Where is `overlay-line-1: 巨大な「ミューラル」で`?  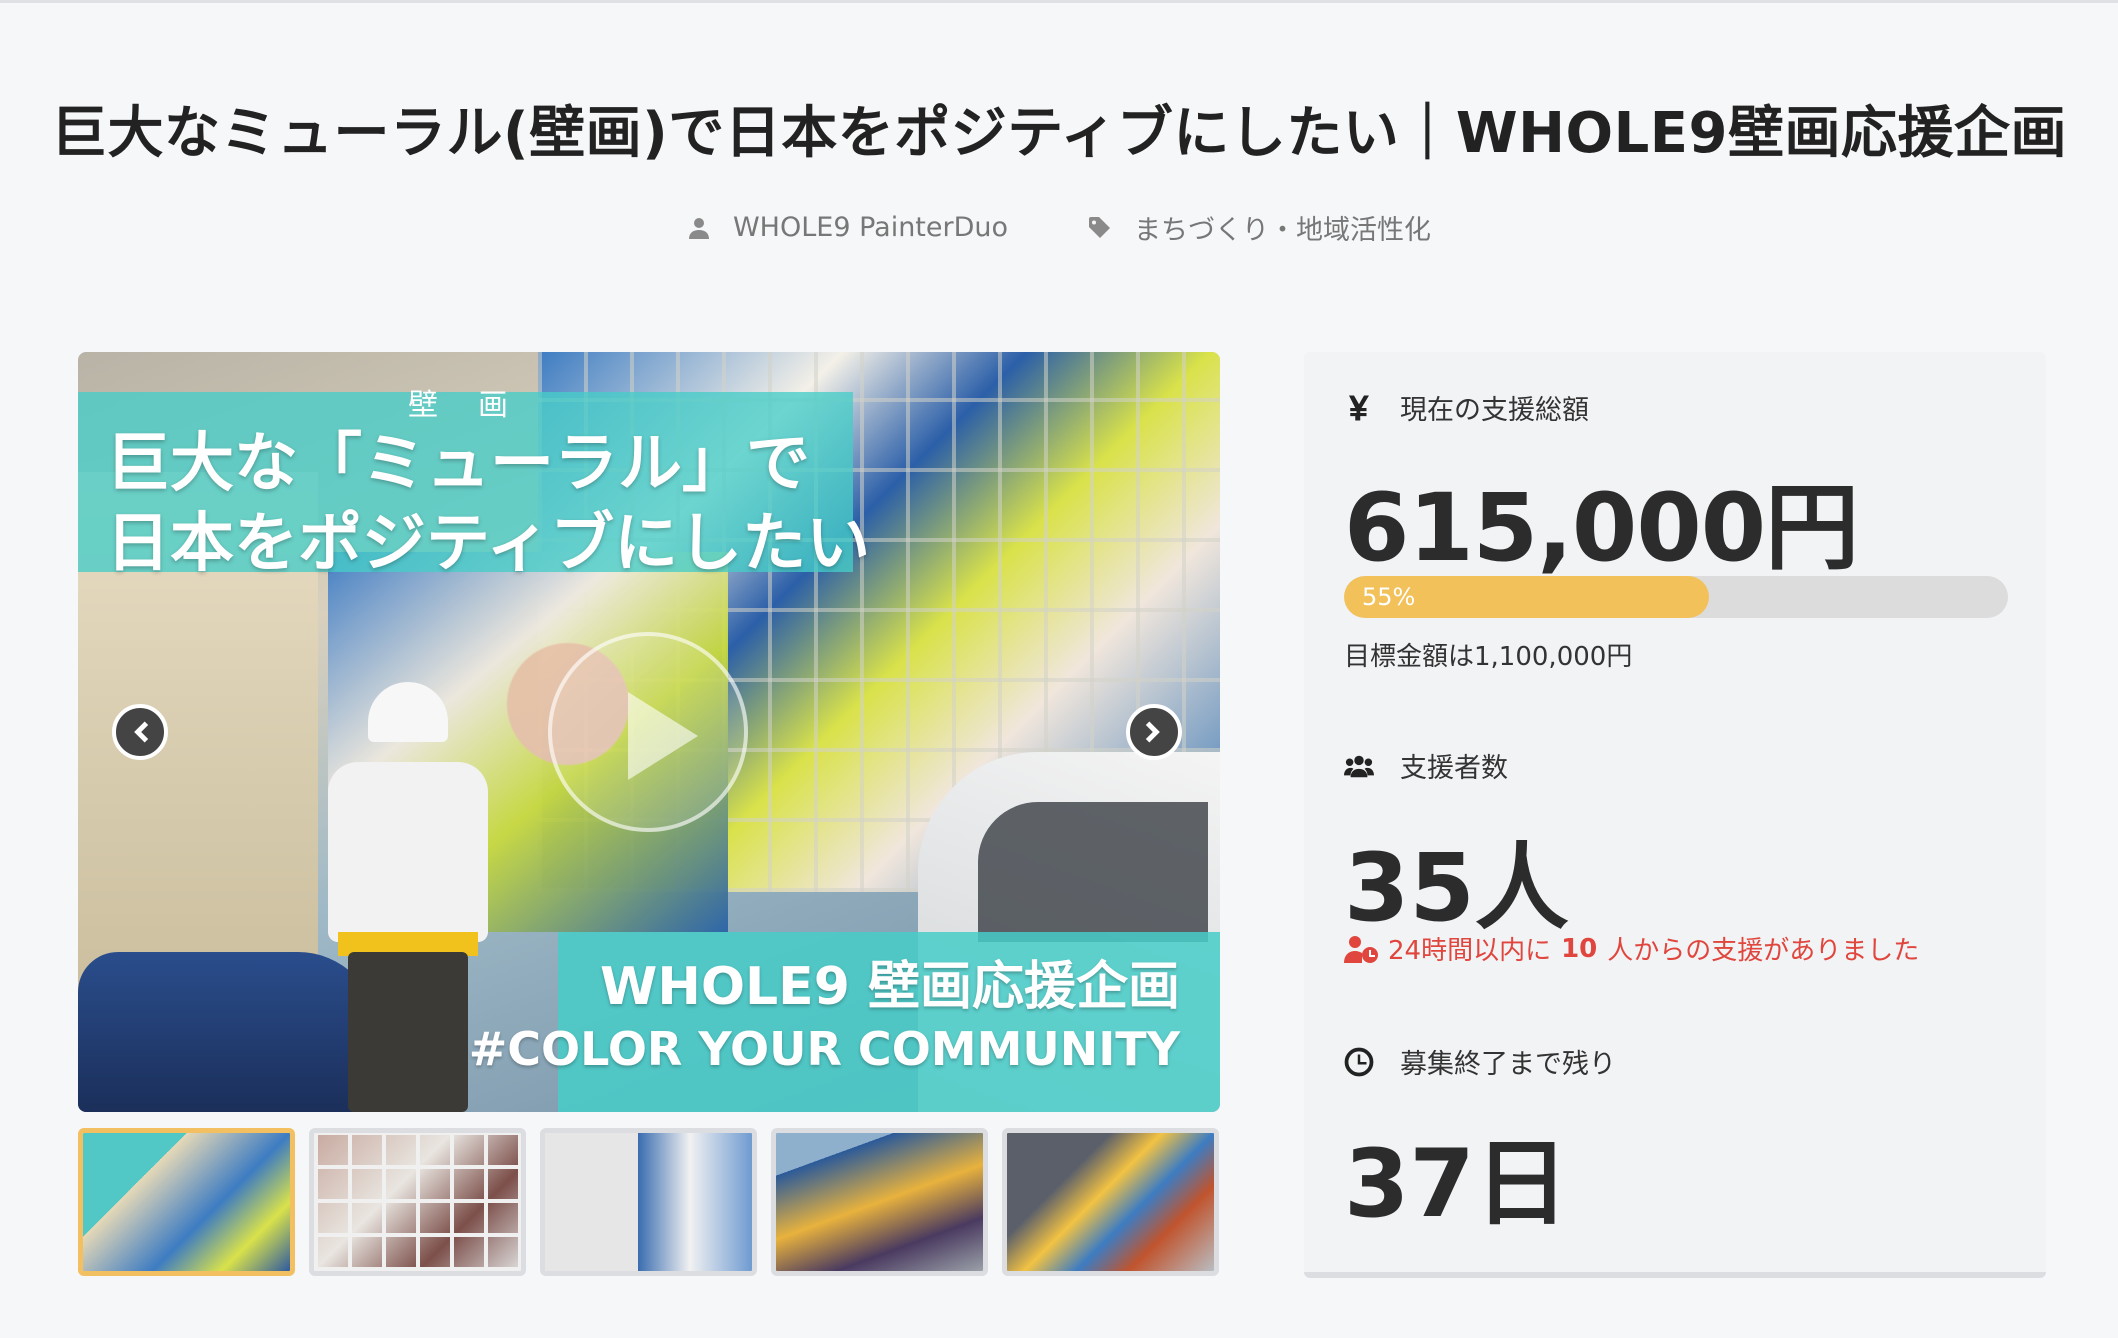 overlay-line-1: 巨大な「ミューラル」で is located at coordinates (458, 464).